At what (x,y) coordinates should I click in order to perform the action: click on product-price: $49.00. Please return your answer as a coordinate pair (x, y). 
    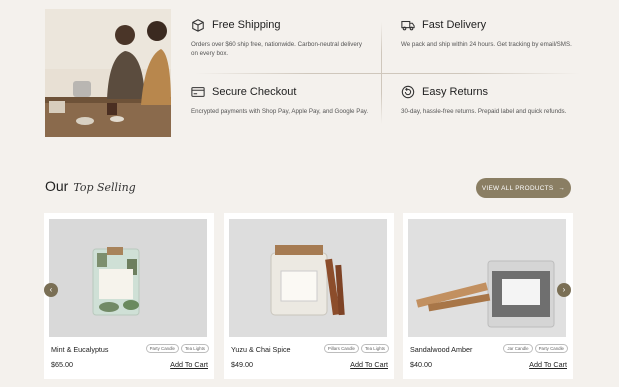
    Looking at the image, I should click on (242, 364).